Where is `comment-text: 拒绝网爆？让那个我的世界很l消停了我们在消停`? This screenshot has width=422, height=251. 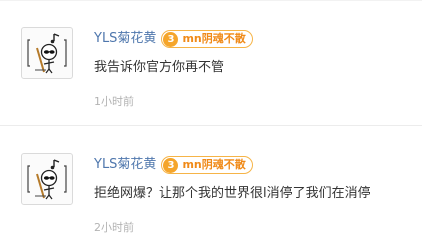
comment-text: 拒绝网爆？让那个我的世界很l消停了我们在消停 is located at coordinates (232, 193).